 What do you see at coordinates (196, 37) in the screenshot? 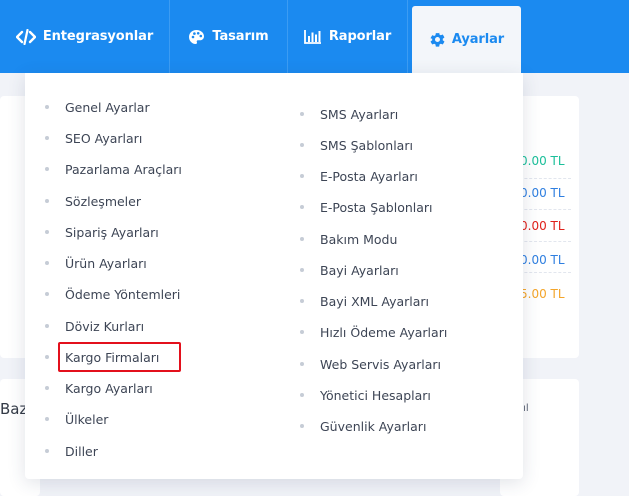
I see `palette-icon` at bounding box center [196, 37].